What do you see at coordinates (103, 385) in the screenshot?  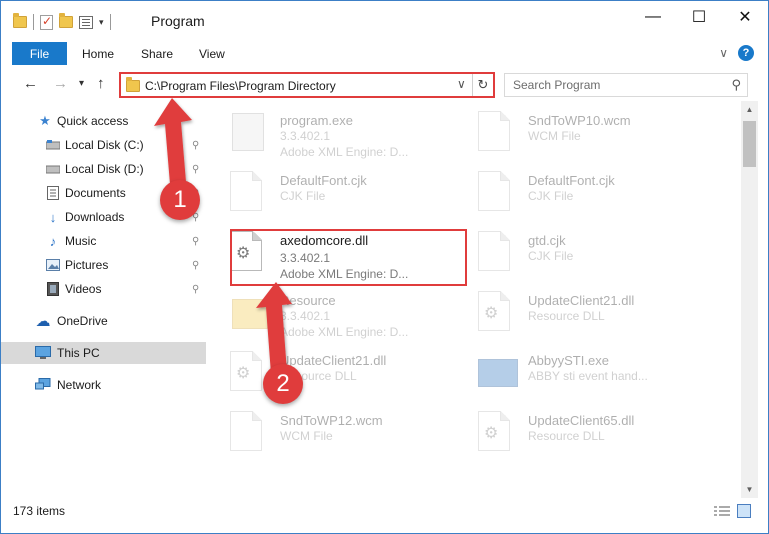 I see `sidebar-item-network: Network` at bounding box center [103, 385].